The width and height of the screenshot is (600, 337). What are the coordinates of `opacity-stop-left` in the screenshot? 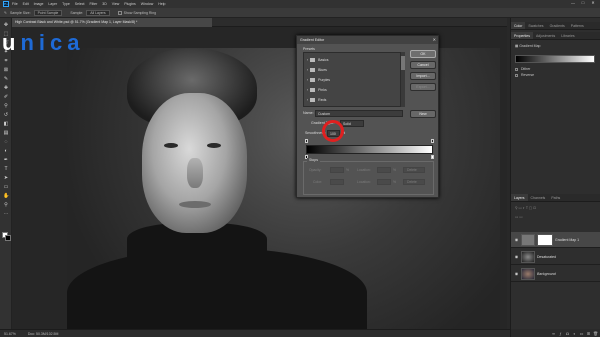 It's located at (306, 141).